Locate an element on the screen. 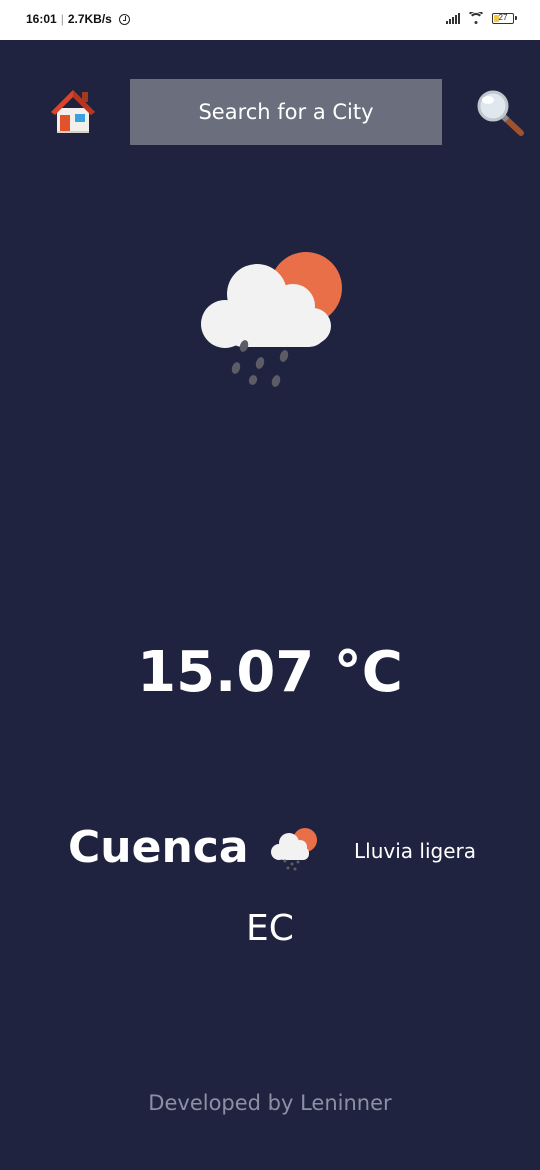 Image resolution: width=540 pixels, height=1170 pixels. home-button is located at coordinates (73, 111).